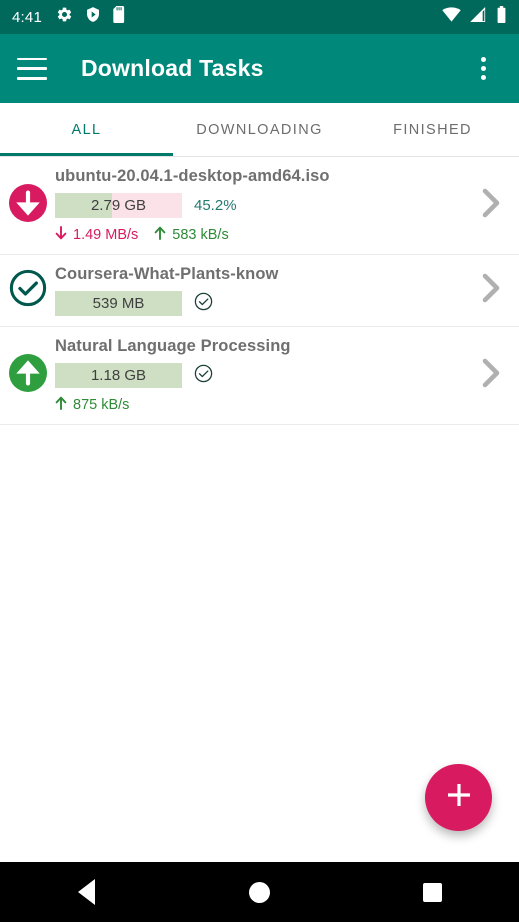 This screenshot has width=519, height=922. Describe the element at coordinates (192, 176) in the screenshot. I see `task-title: ubuntu-20.04.1-desktop-amd64.iso` at that location.